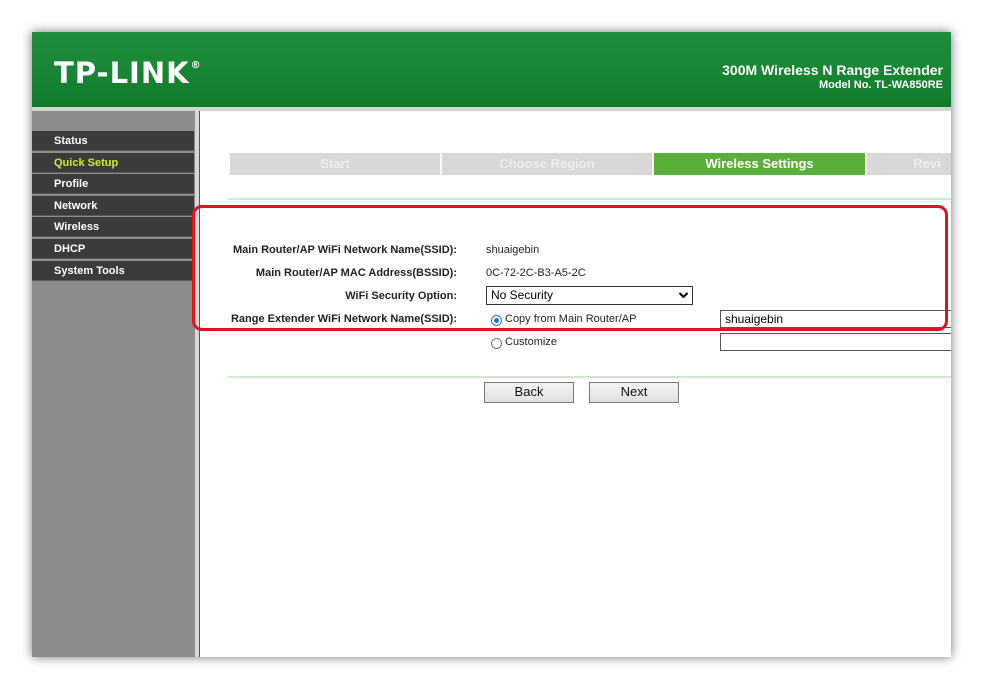 This screenshot has height=689, width=983. I want to click on sidebar-item-system-tools: System Tools, so click(113, 270).